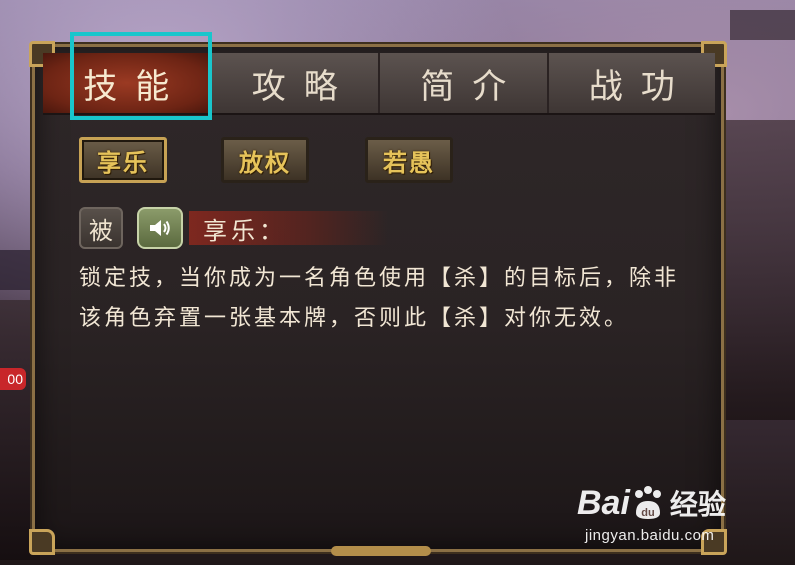  Describe the element at coordinates (289, 228) in the screenshot. I see `skill-name: 享乐：` at that location.